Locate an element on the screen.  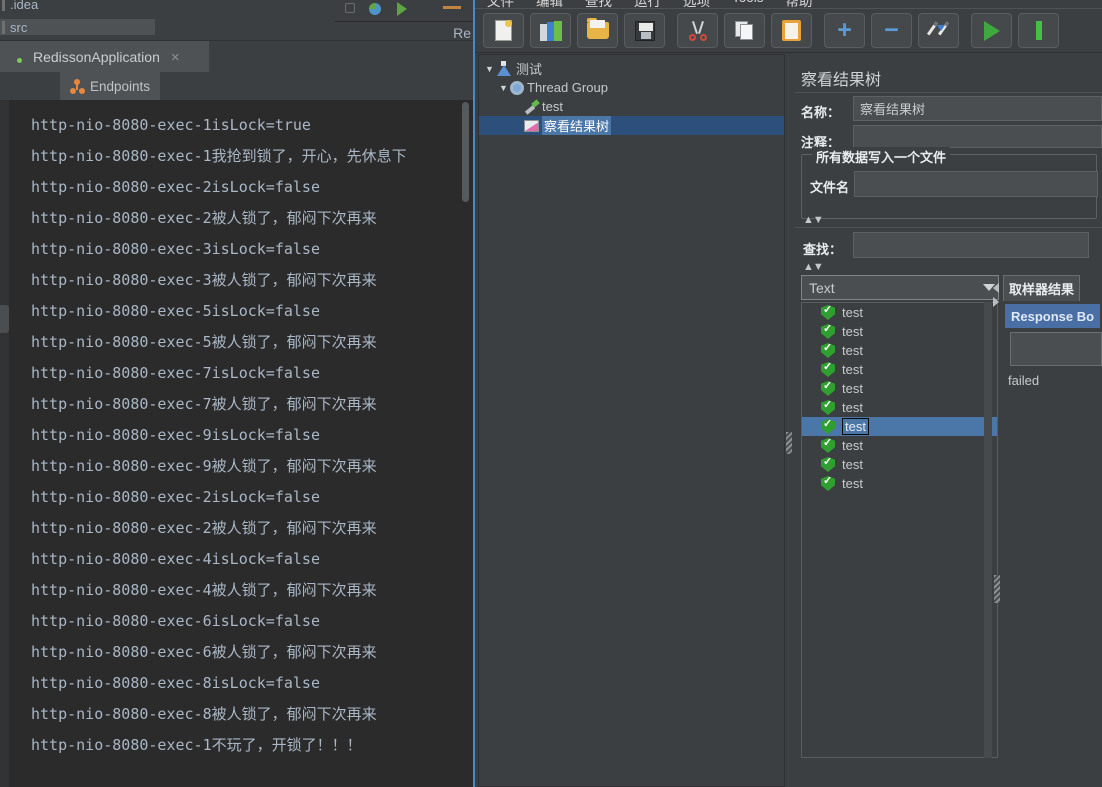
console-scrollbar is located at coordinates (466, 443).